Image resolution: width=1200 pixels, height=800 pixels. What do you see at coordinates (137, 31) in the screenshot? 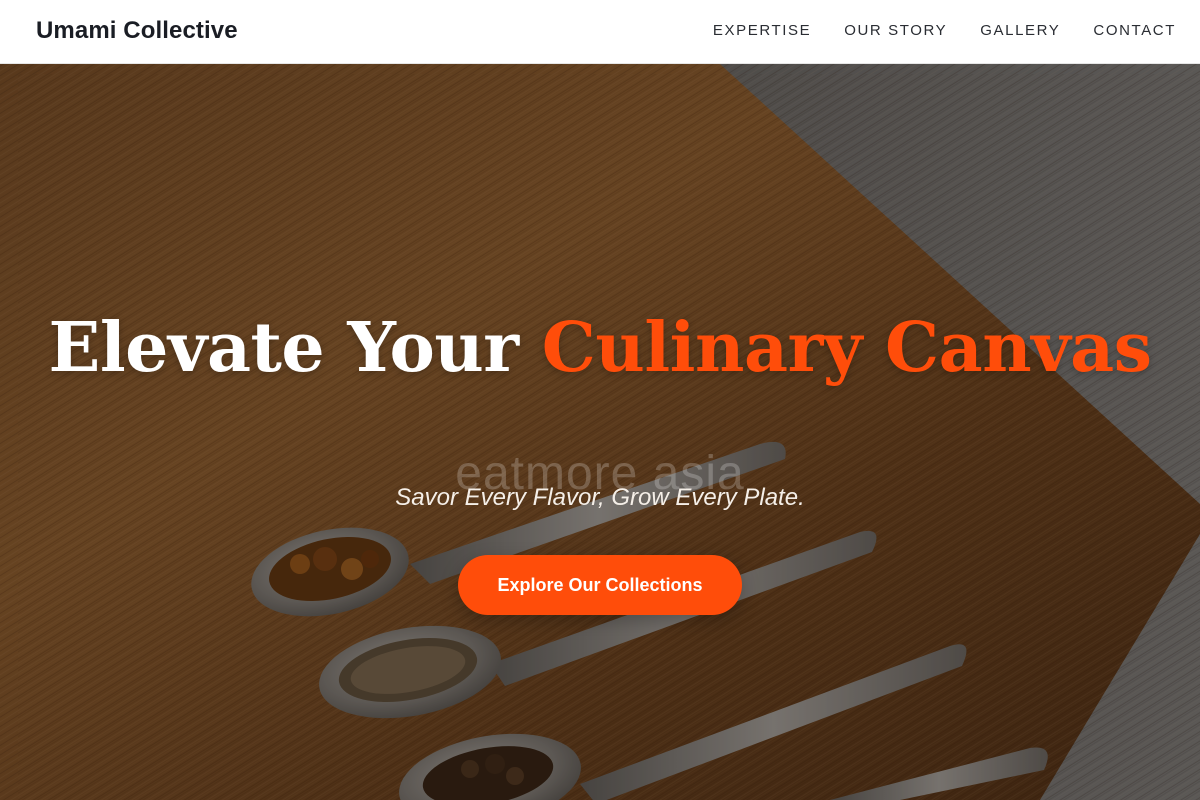
I see `brand-logo: Umami Collective` at bounding box center [137, 31].